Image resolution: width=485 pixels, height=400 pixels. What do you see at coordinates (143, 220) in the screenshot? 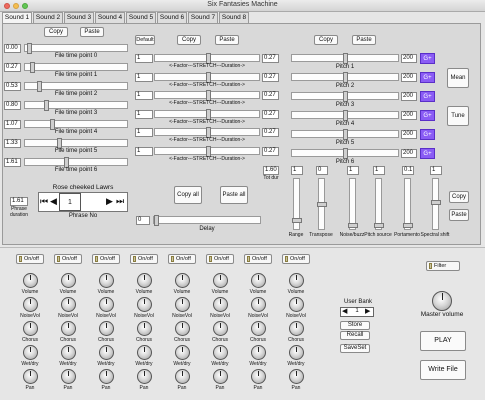
I see `delay-value: 0` at bounding box center [143, 220].